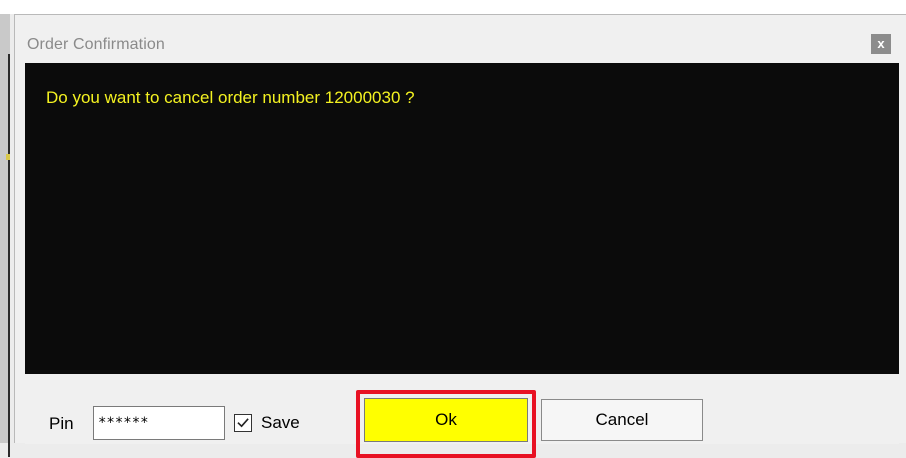 Image resolution: width=906 pixels, height=458 pixels. Describe the element at coordinates (460, 38) in the screenshot. I see `dialog-titlebar: Order Confirmation x` at that location.